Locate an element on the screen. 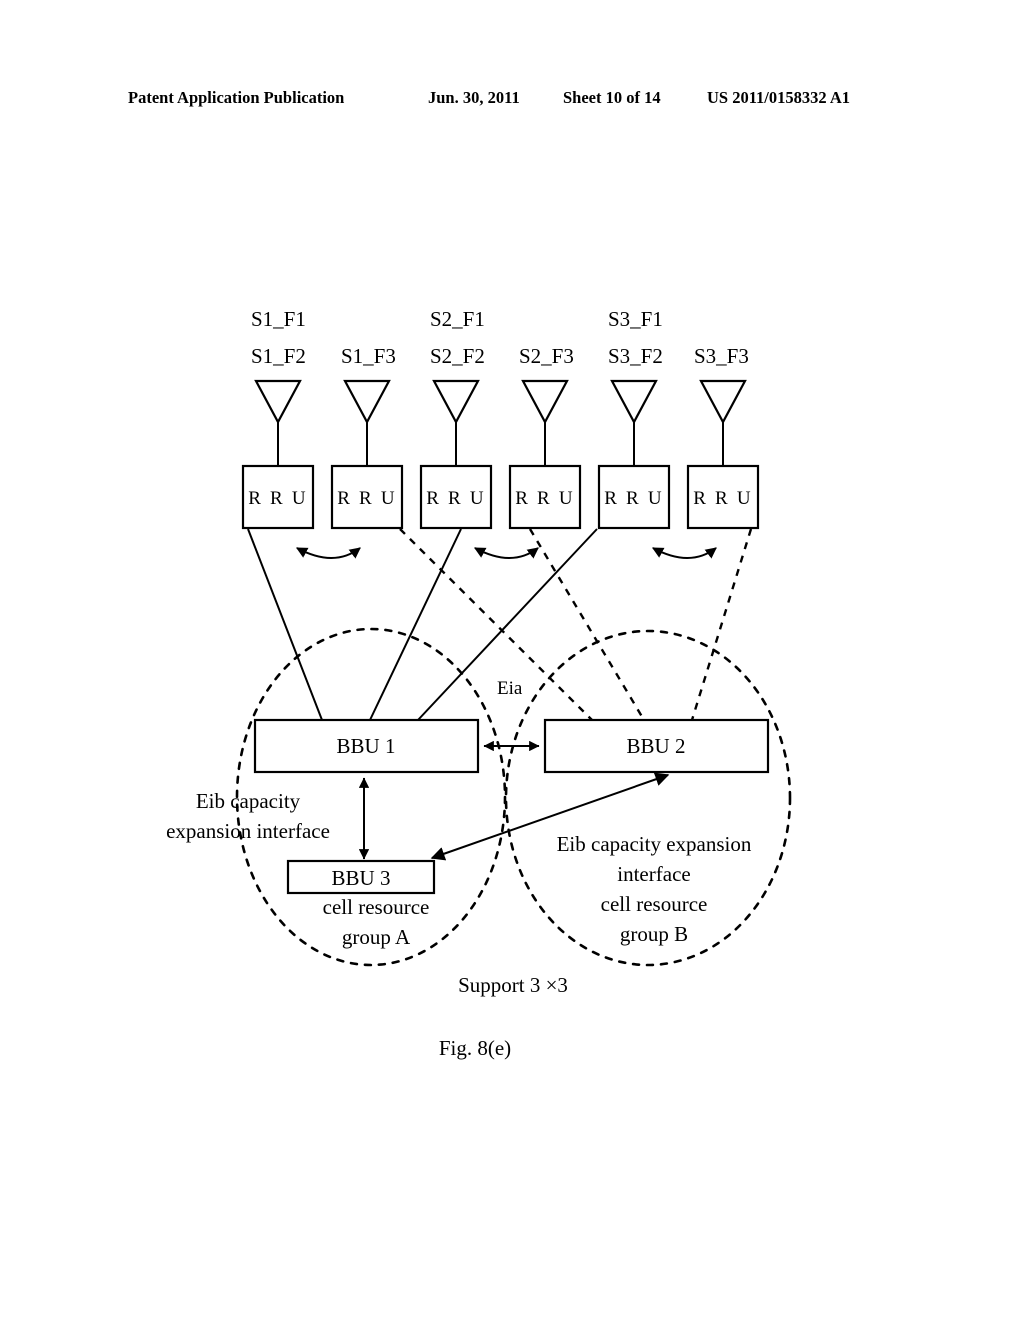 This screenshot has width=1024, height=1320. bbu1-node: BBU 1 is located at coordinates (366, 746).